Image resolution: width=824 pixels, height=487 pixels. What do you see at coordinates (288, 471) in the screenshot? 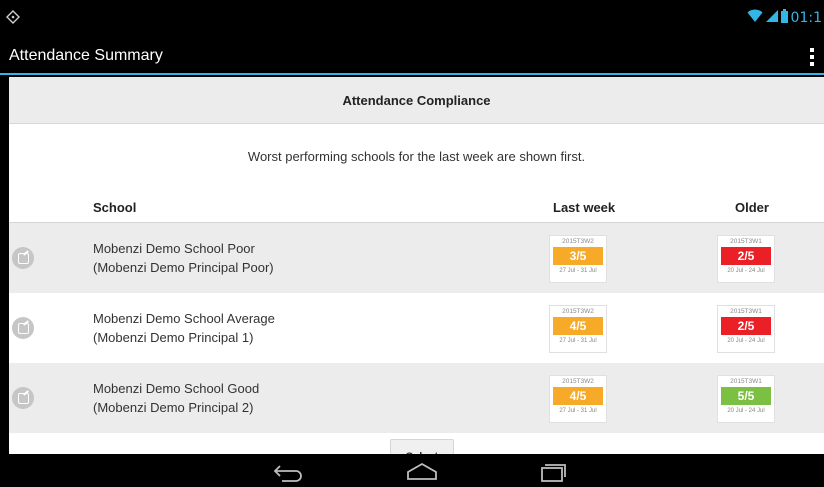
I see `back-icon` at bounding box center [288, 471].